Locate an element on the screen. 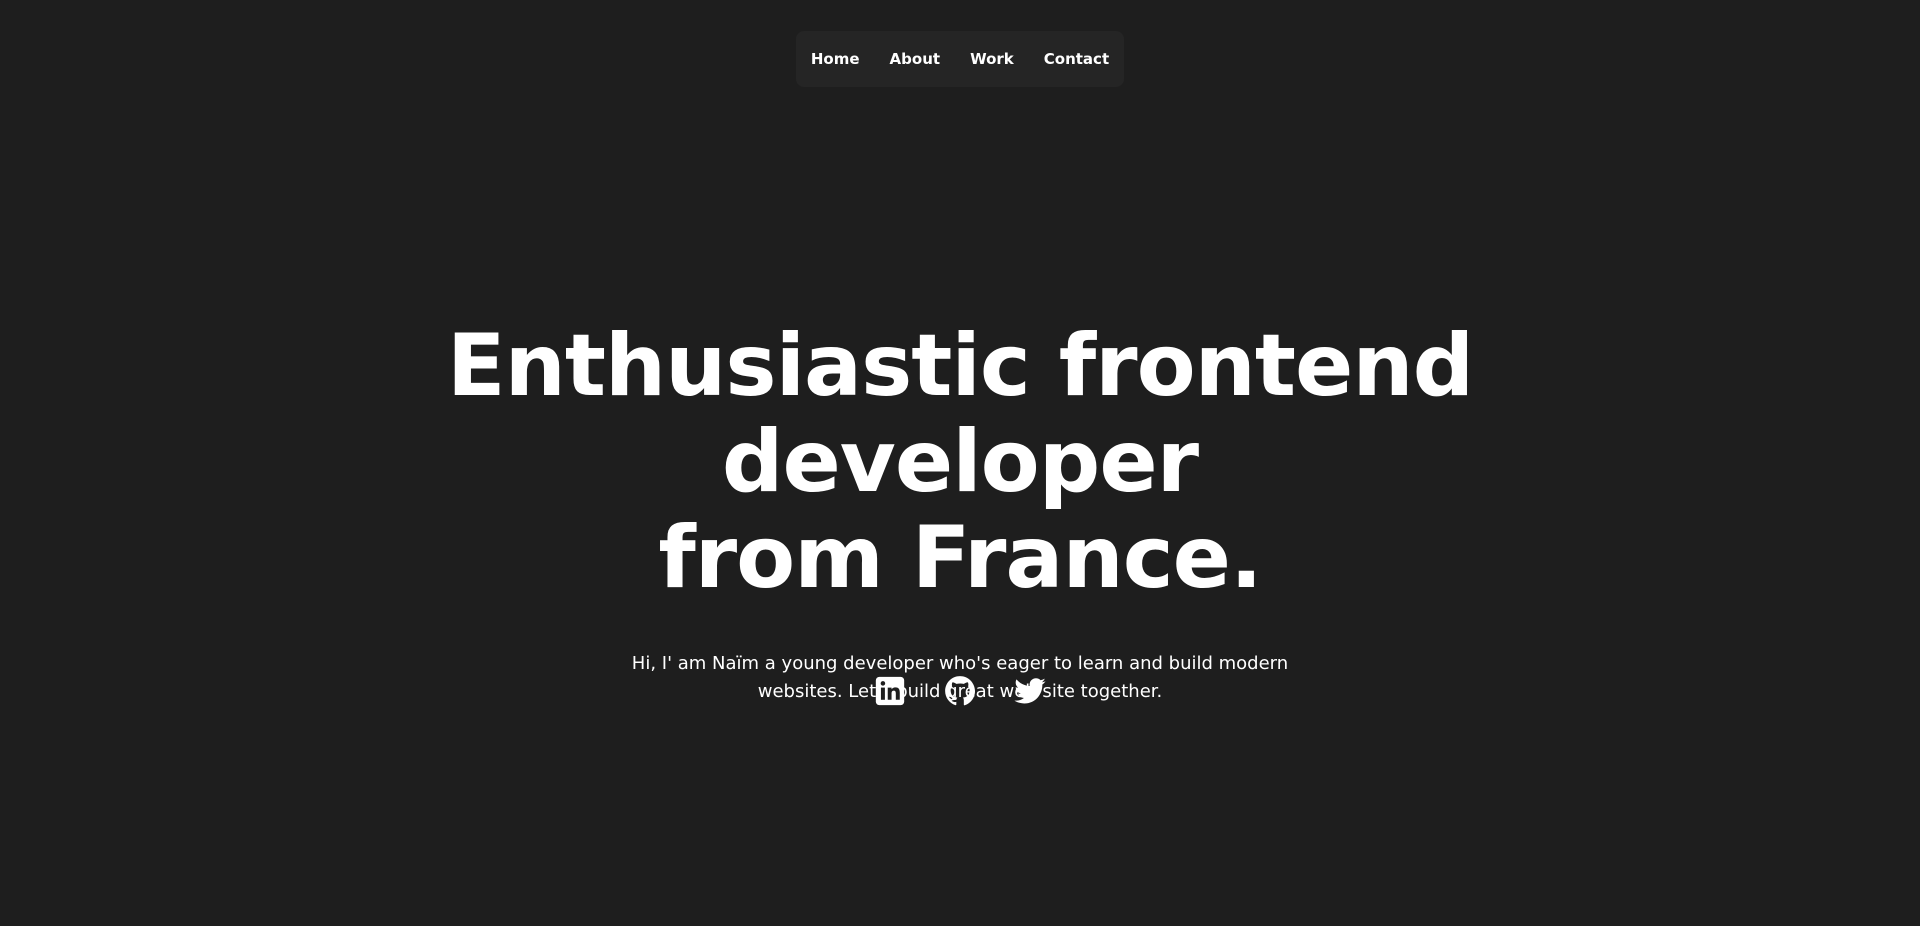 The height and width of the screenshot is (926, 1920). twitter-link is located at coordinates (1030, 691).